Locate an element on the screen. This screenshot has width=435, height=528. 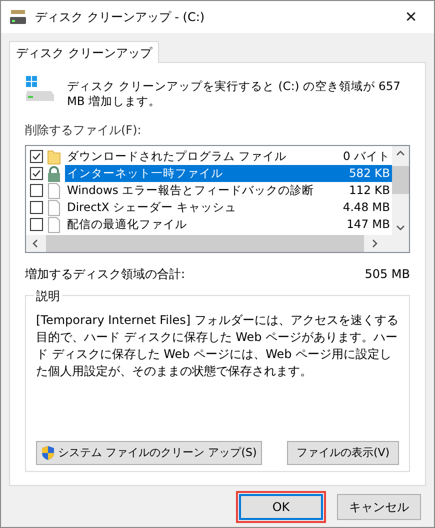
file-size: 112 KB is located at coordinates (369, 190).